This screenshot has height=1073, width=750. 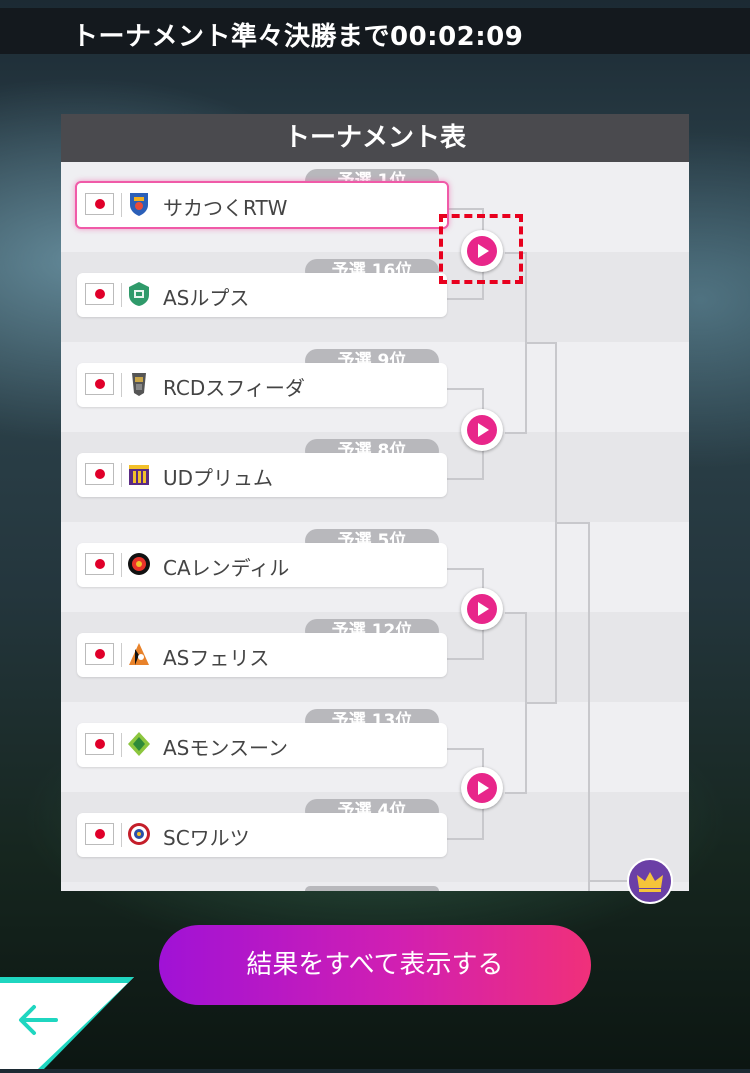 I want to click on panel-title: トーナメント表, so click(x=375, y=138).